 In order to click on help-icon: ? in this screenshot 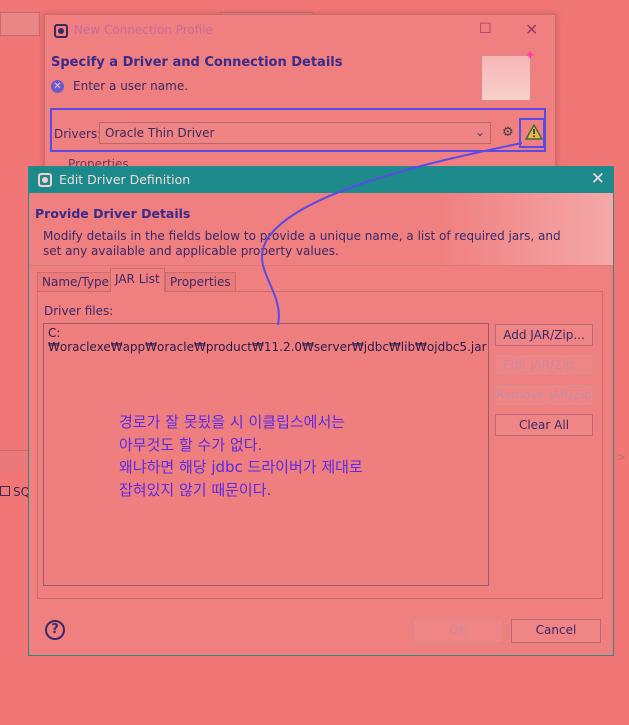, I will do `click(55, 630)`.